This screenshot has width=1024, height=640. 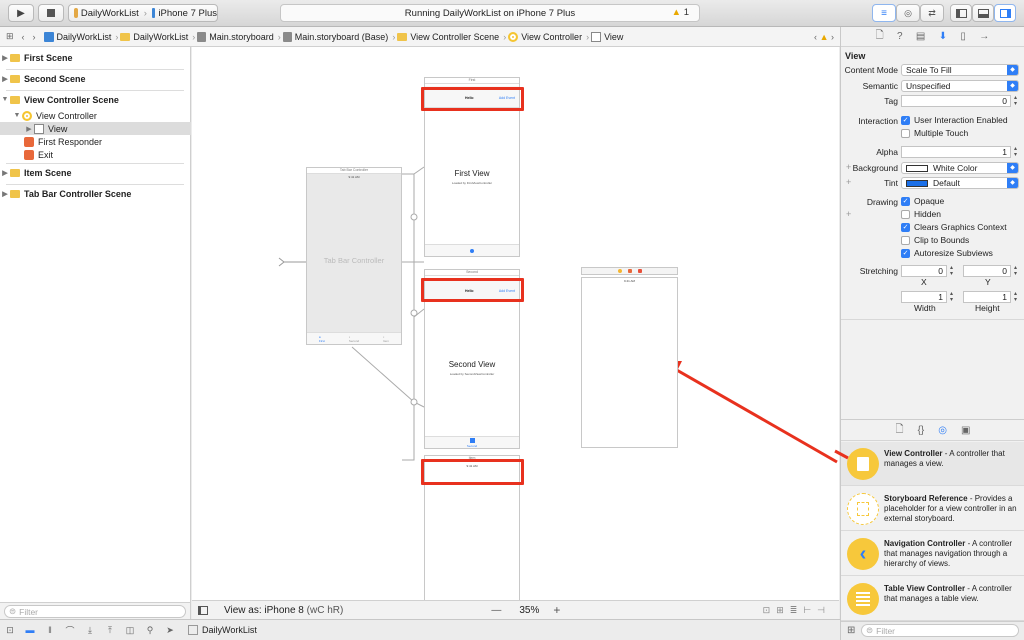 I want to click on hide-debug-icon: ⊡, so click(x=10, y=630).